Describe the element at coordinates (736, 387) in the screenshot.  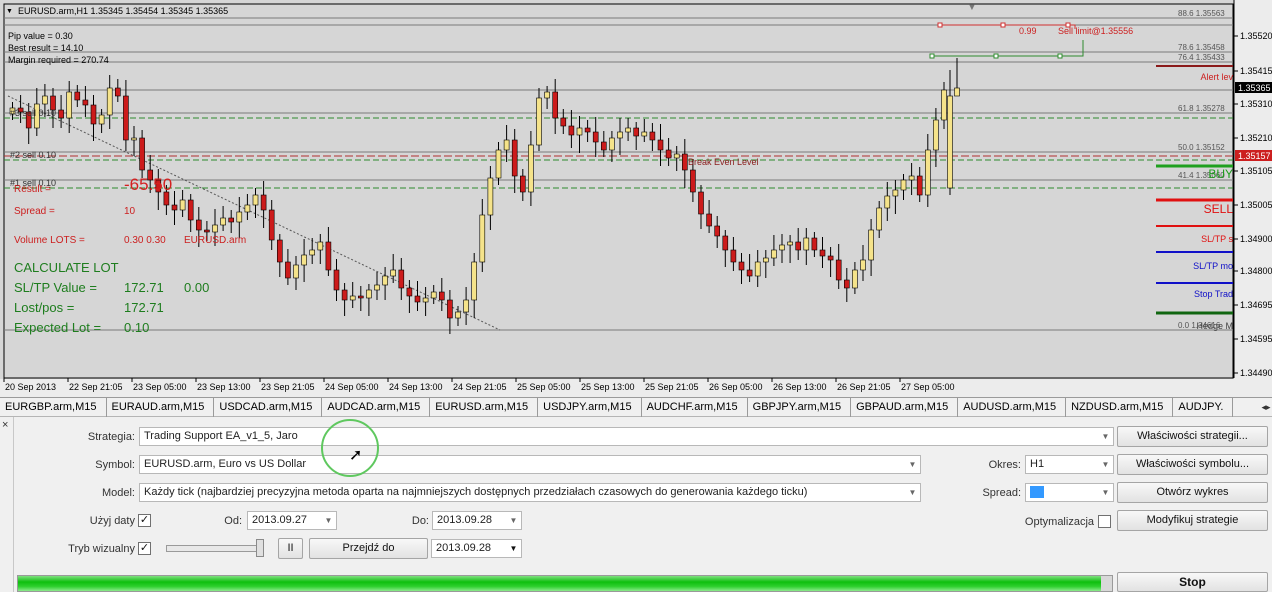
I see `time-tick-label: 26 Sep 05:00` at that location.